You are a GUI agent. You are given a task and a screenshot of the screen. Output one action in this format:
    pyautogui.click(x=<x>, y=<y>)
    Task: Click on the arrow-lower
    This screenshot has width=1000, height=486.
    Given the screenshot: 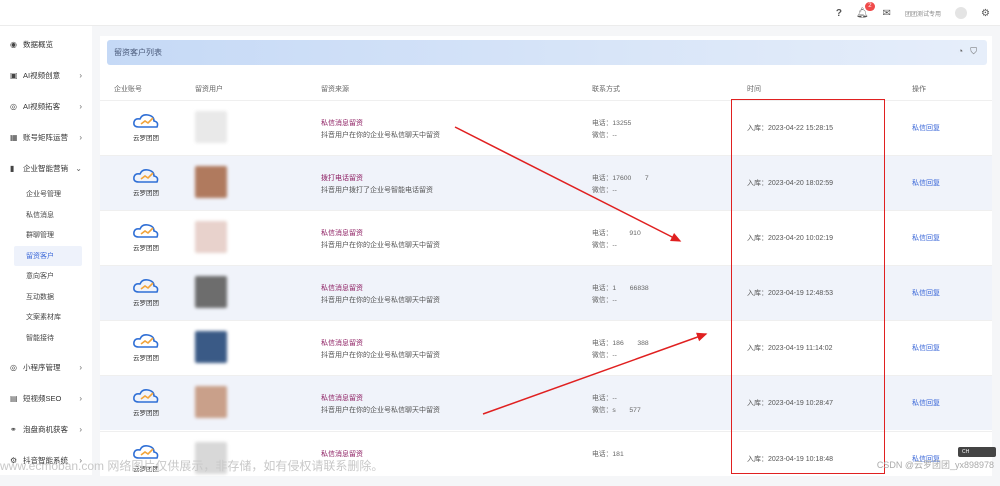 What is the action you would take?
    pyautogui.click(x=595, y=373)
    